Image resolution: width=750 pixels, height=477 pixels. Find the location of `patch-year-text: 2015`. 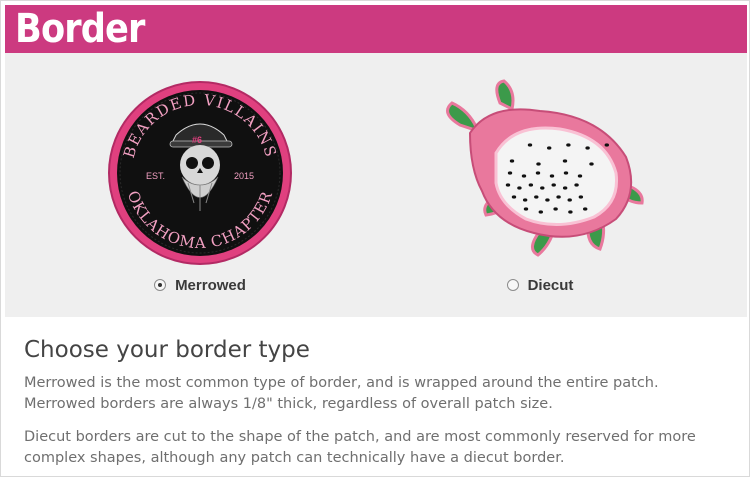

patch-year-text: 2015 is located at coordinates (244, 176).